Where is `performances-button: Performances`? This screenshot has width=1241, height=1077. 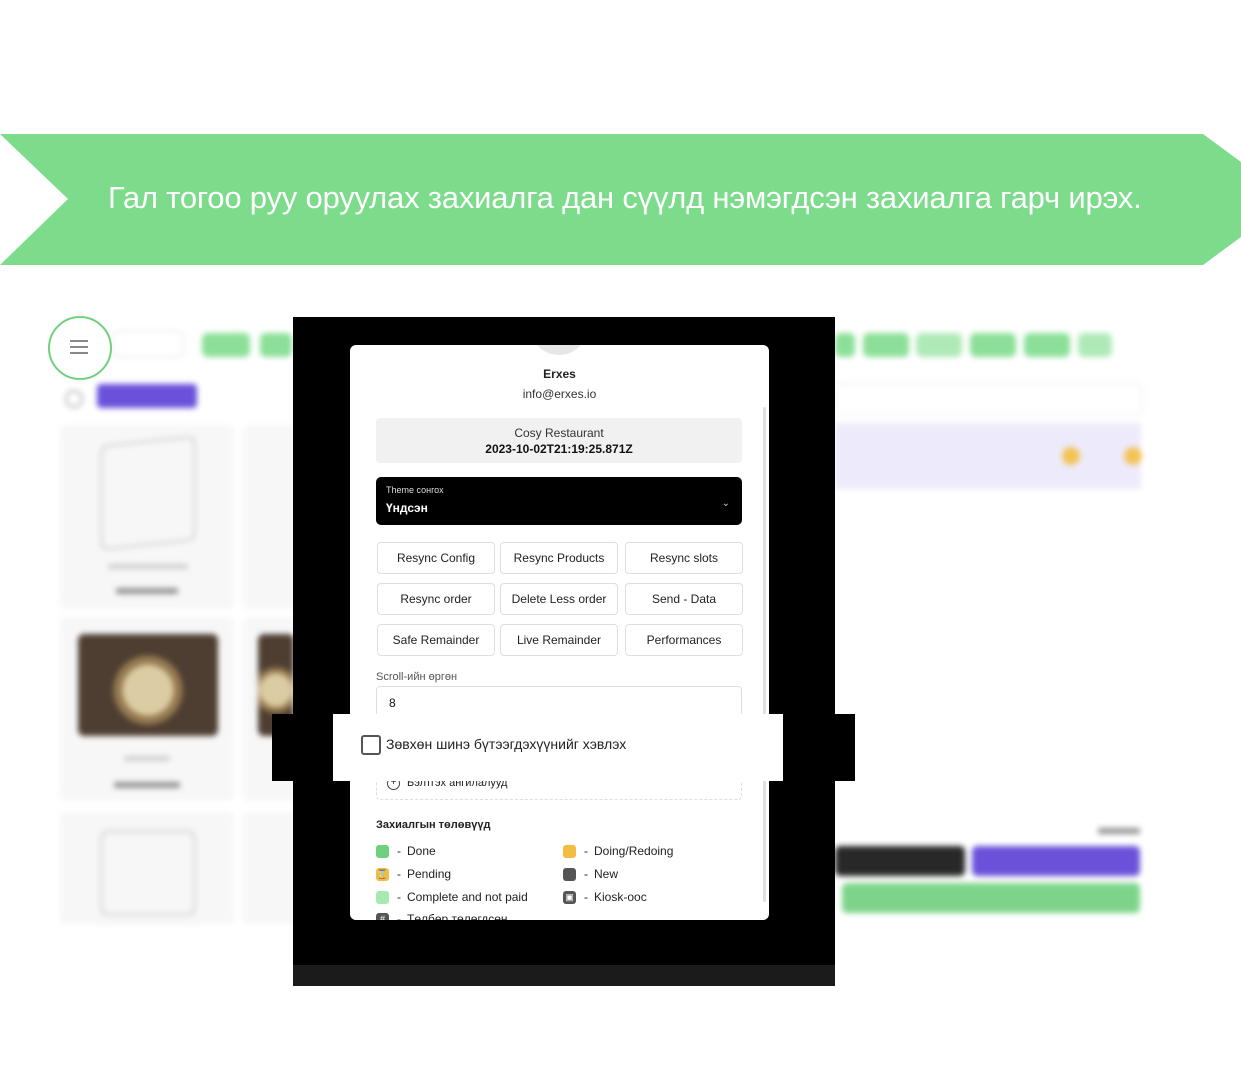 performances-button: Performances is located at coordinates (684, 640).